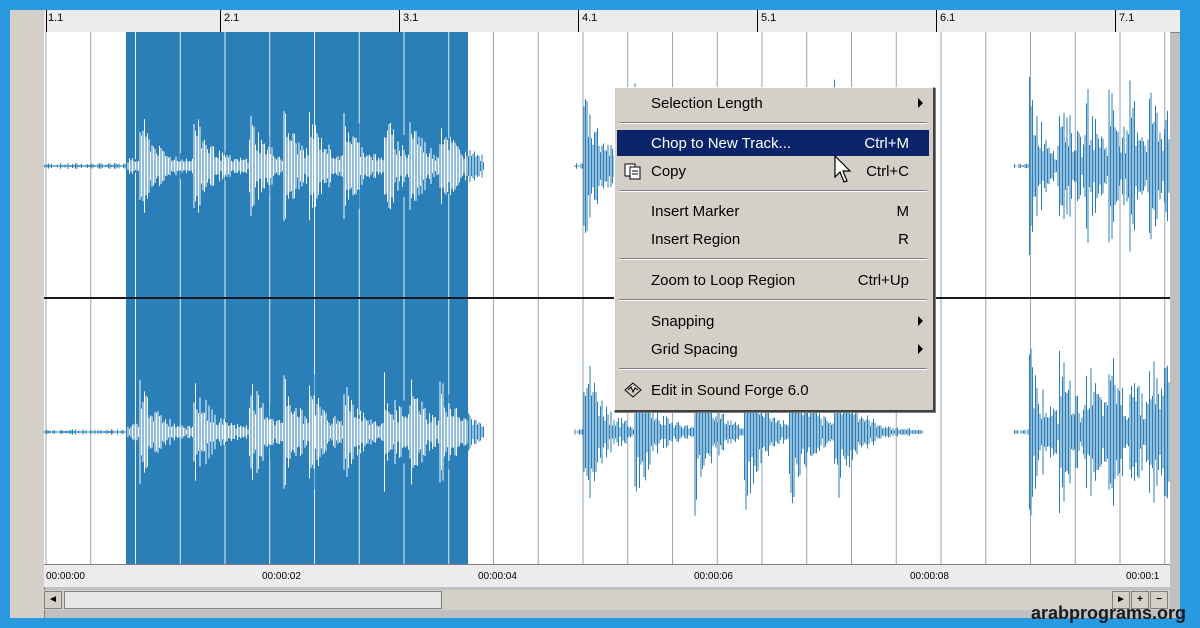 This screenshot has height=628, width=1200. What do you see at coordinates (590, 18) in the screenshot?
I see `bar-label: 4.1` at bounding box center [590, 18].